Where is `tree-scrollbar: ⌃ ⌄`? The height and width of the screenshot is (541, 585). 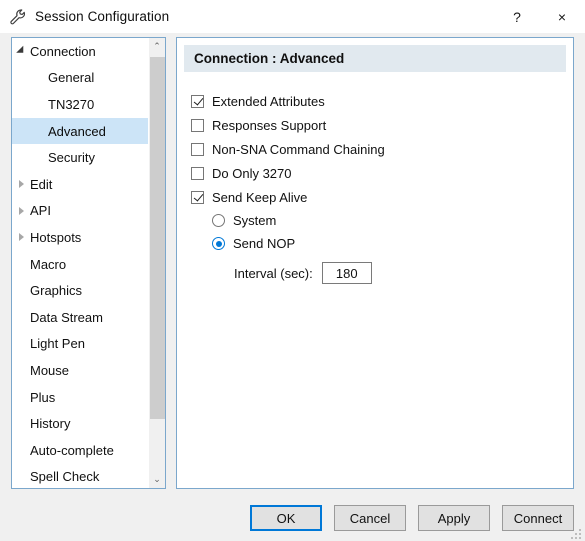
tree-scrollbar: ⌃ ⌄ is located at coordinates (156, 263).